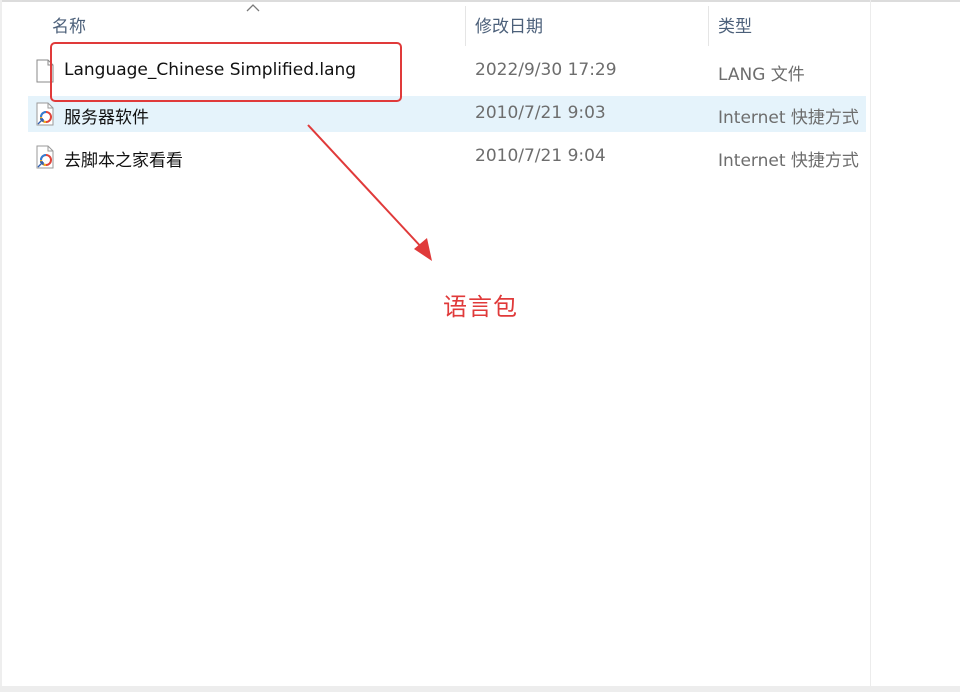 This screenshot has height=692, width=960. Describe the element at coordinates (870, 346) in the screenshot. I see `right-pane-divider` at that location.